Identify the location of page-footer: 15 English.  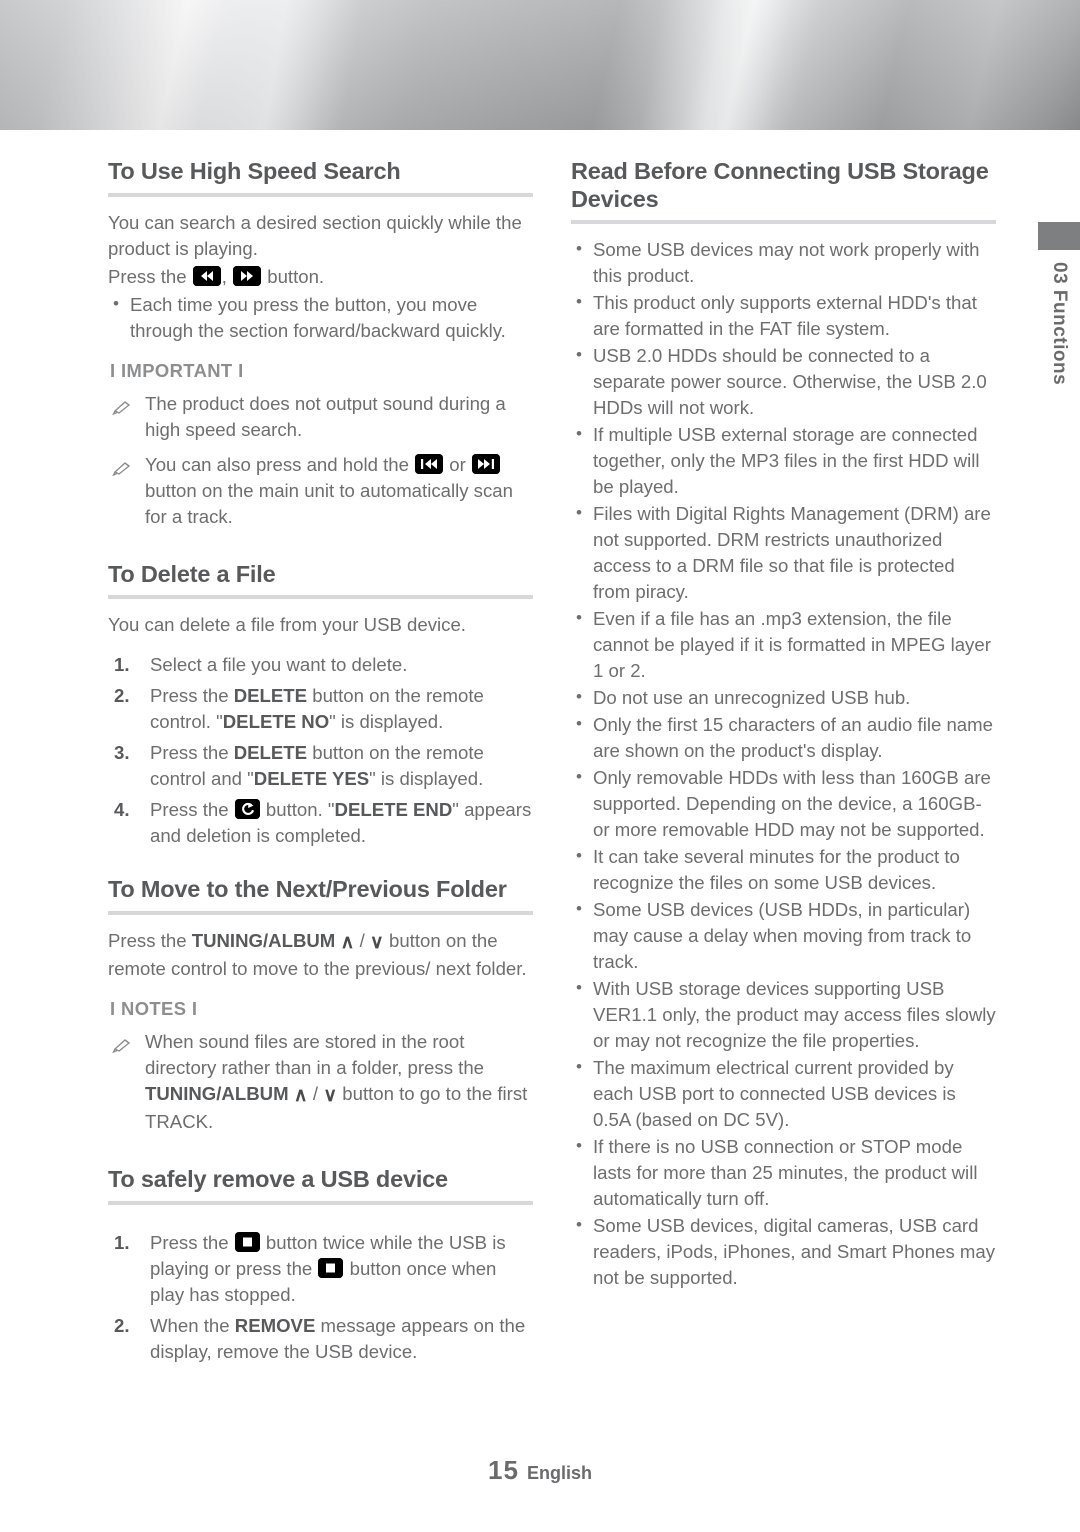
(540, 1470).